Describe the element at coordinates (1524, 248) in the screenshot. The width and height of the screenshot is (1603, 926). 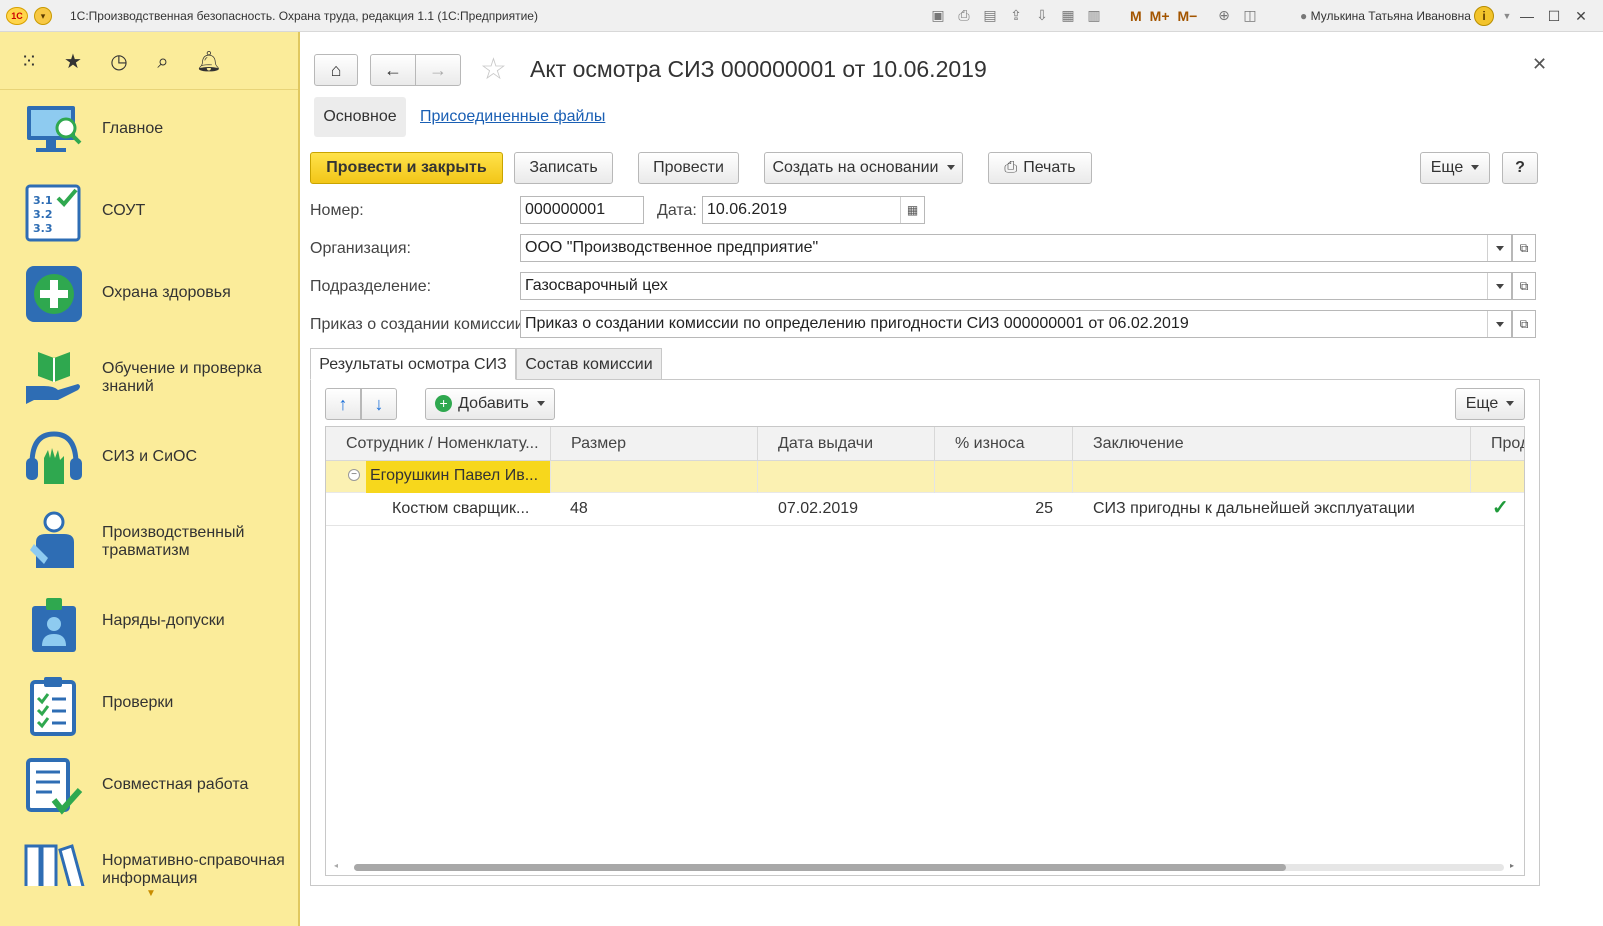
I see `organization-open-button: ⧉` at that location.